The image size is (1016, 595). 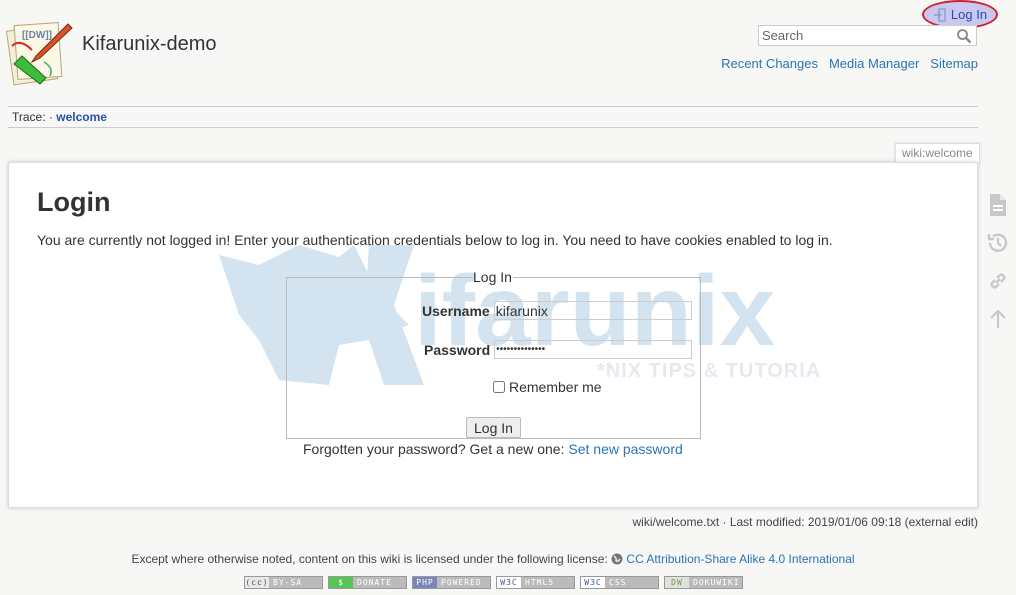 I want to click on page-title: Login, so click(x=74, y=202).